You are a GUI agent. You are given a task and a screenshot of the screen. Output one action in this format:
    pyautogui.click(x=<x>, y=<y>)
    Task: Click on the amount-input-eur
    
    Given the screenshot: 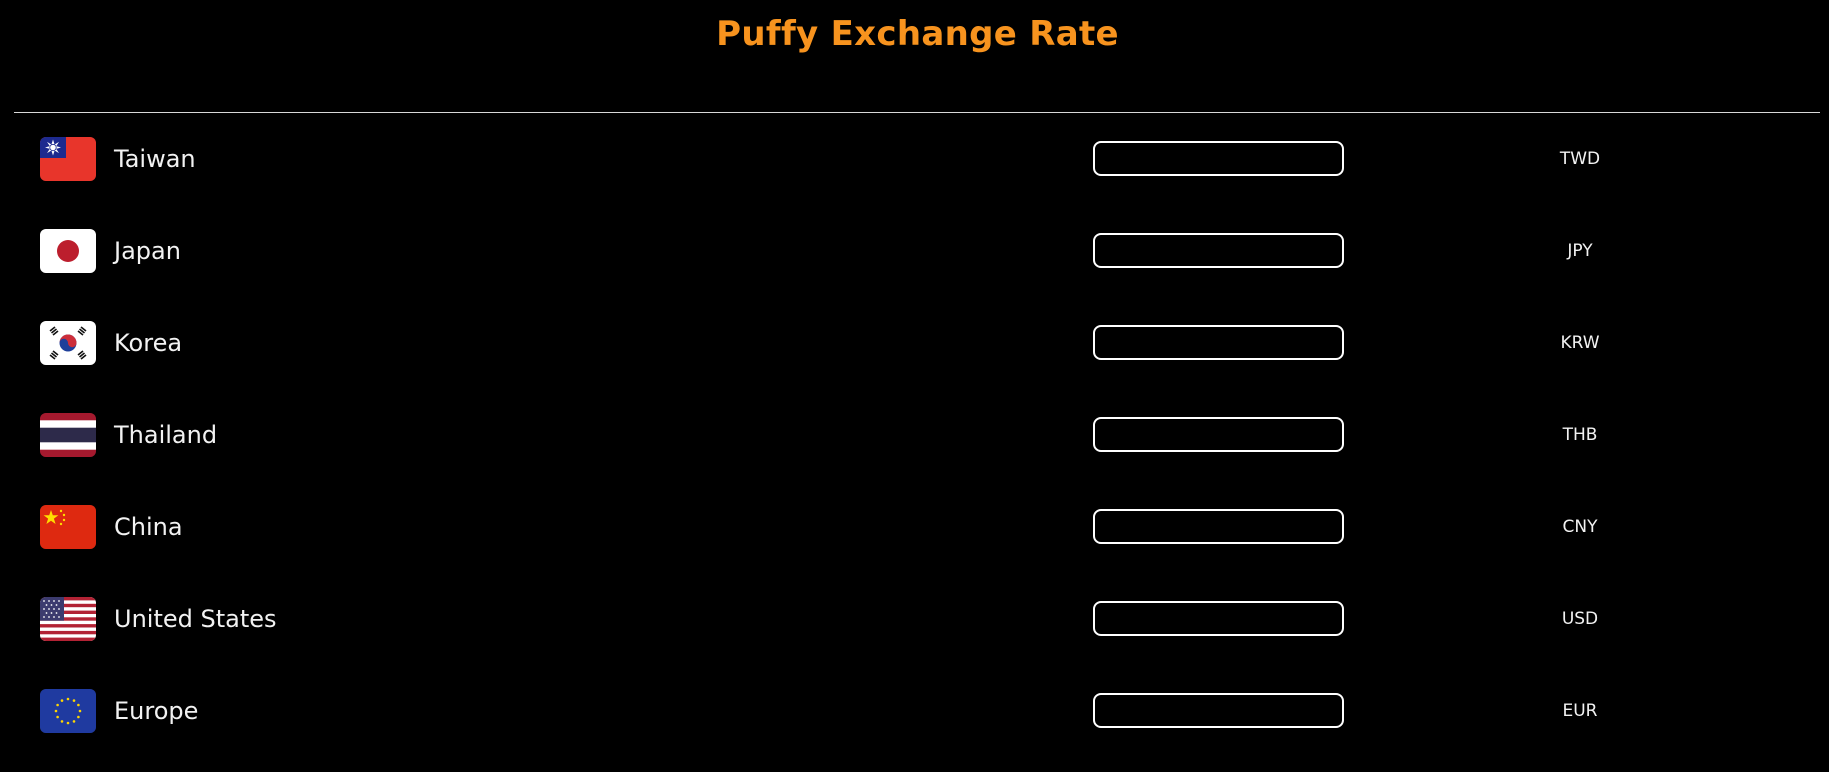 What is the action you would take?
    pyautogui.click(x=1218, y=710)
    